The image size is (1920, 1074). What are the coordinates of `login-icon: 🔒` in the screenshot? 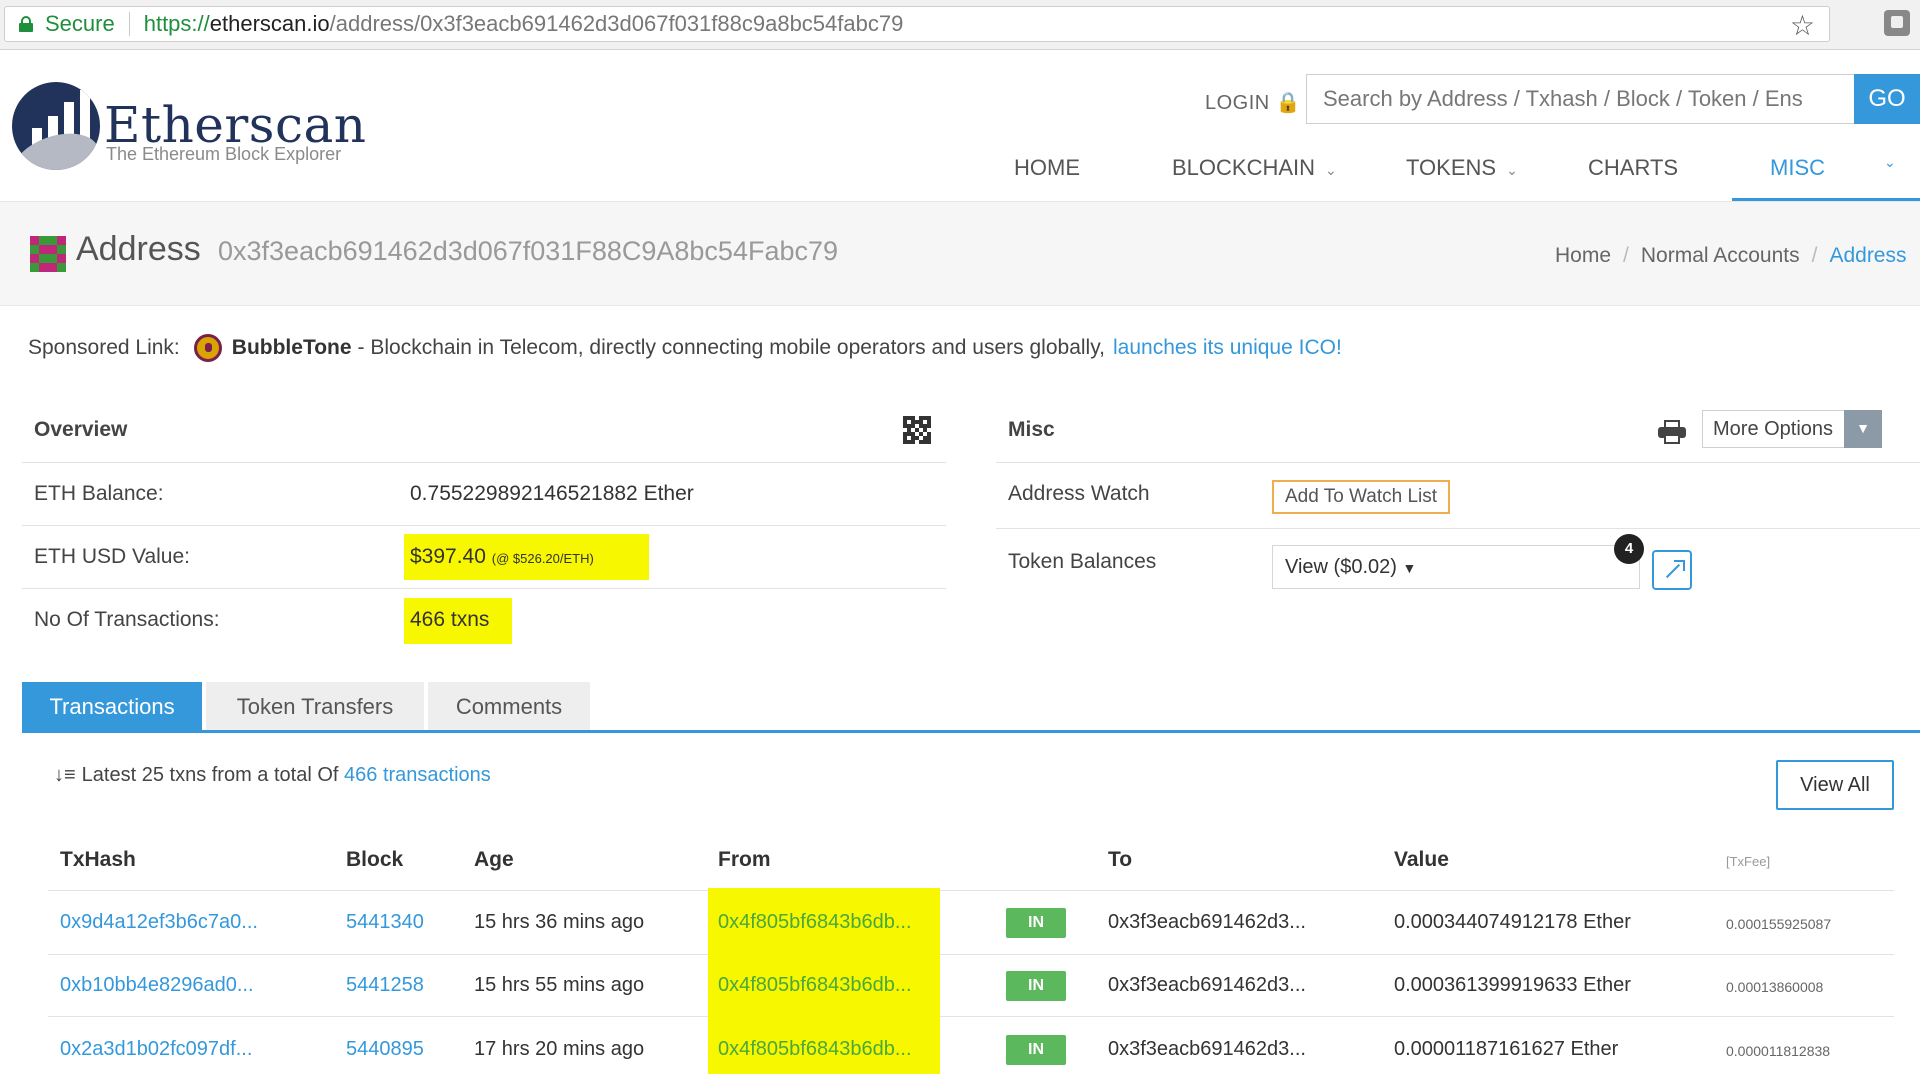 It's located at (1288, 103).